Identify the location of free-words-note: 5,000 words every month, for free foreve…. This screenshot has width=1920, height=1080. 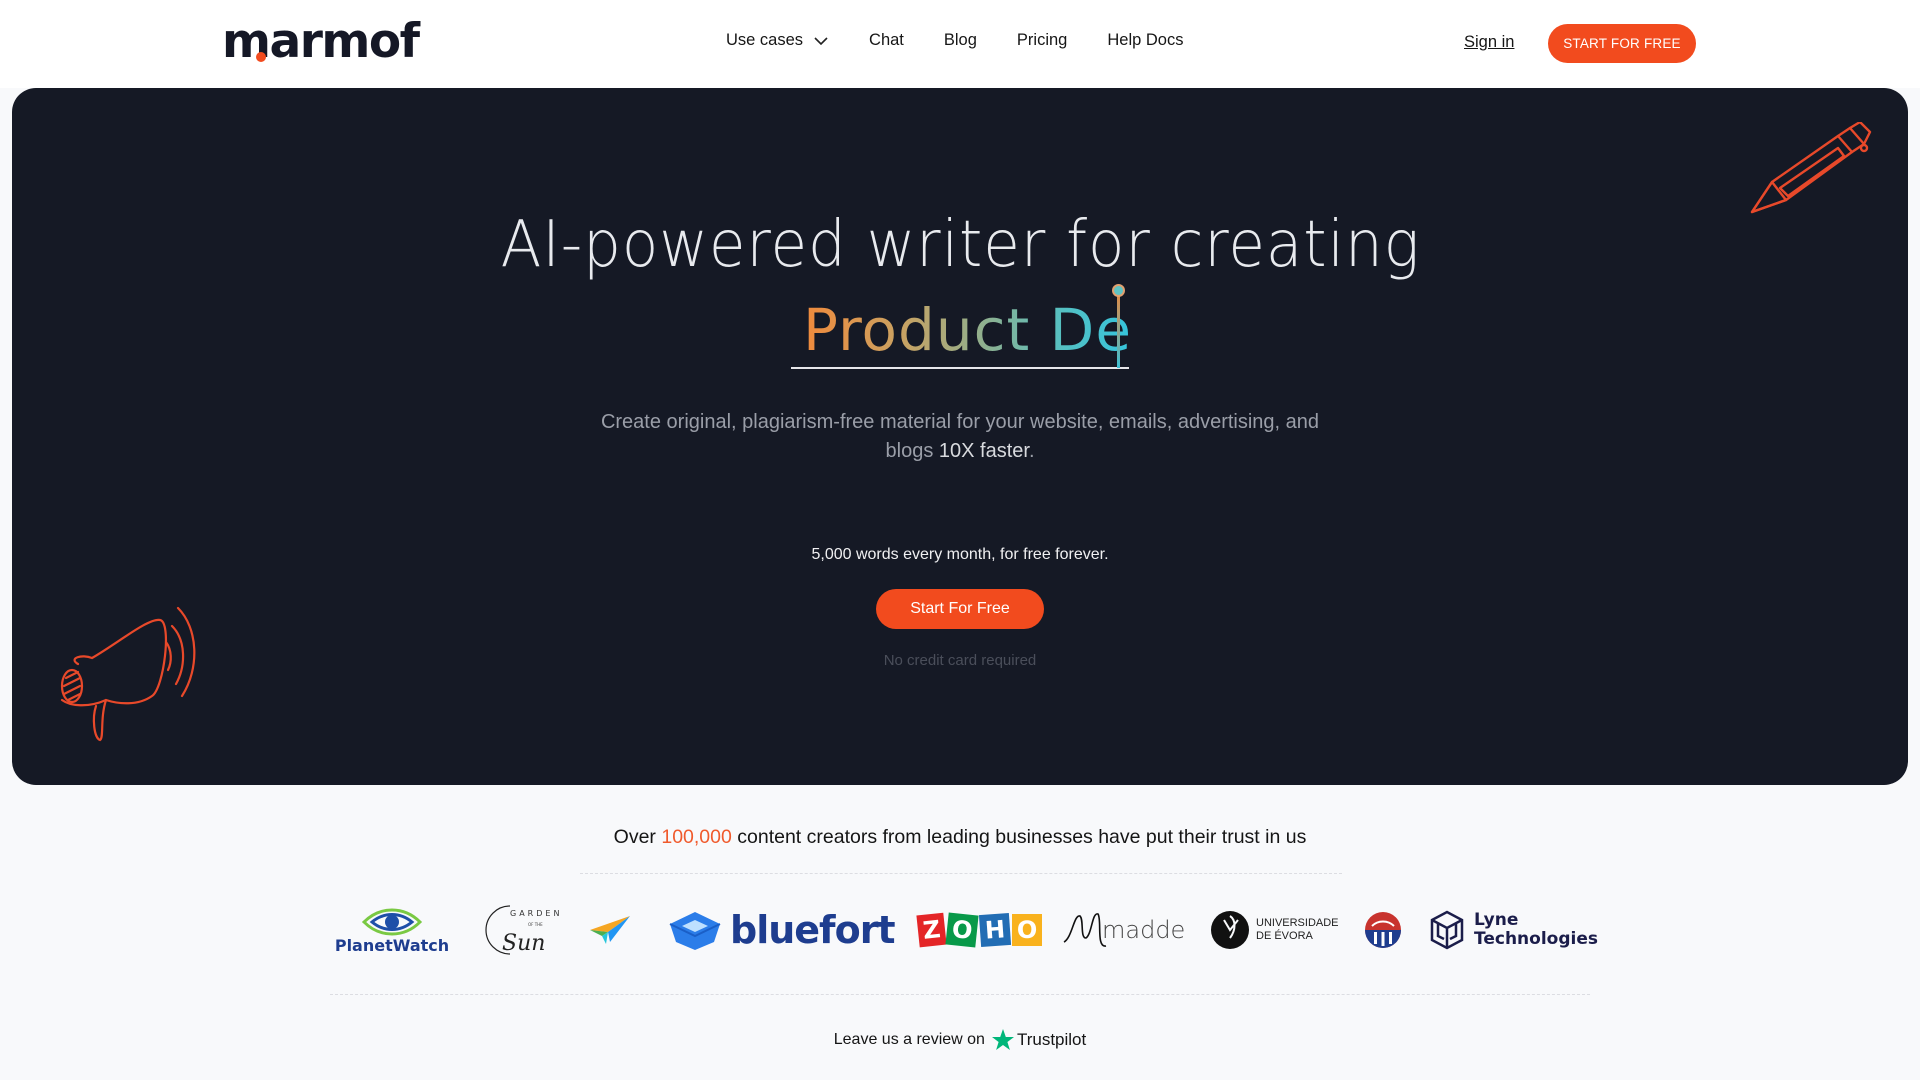
(960, 554).